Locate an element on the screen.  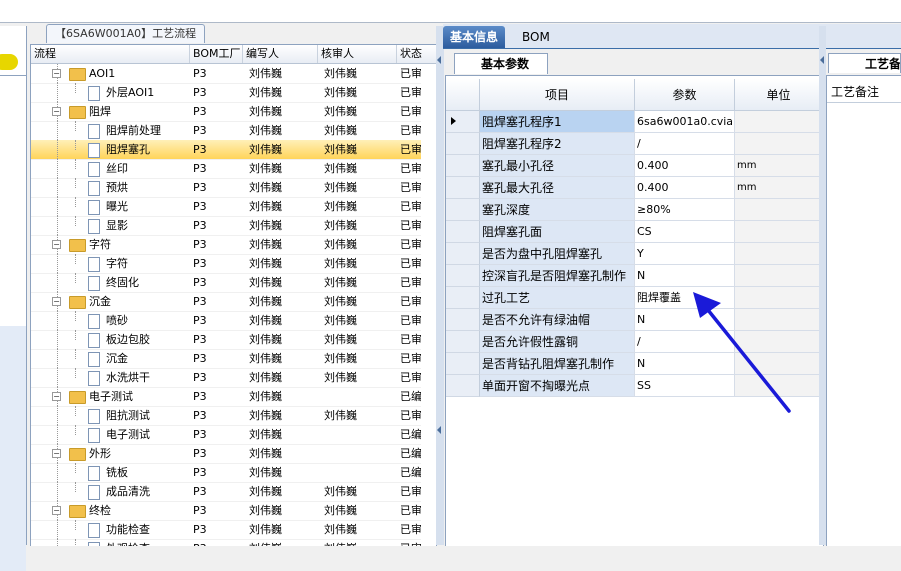
grid-header-unit: 单位 is located at coordinates (779, 95).